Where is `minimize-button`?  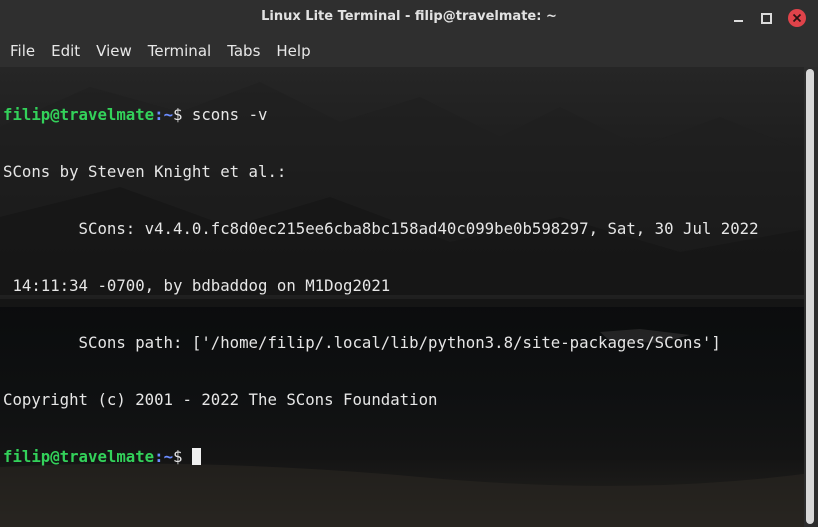
minimize-button is located at coordinates (738, 18).